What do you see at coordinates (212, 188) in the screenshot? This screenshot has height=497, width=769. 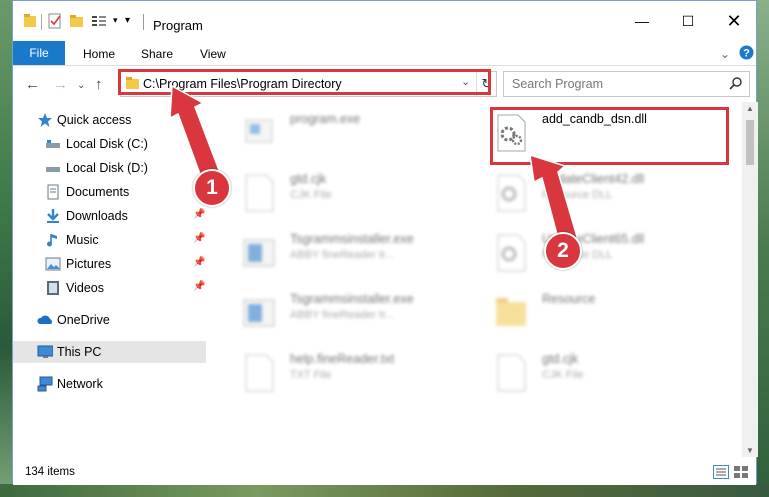 I see `callout-badge-1: 1` at bounding box center [212, 188].